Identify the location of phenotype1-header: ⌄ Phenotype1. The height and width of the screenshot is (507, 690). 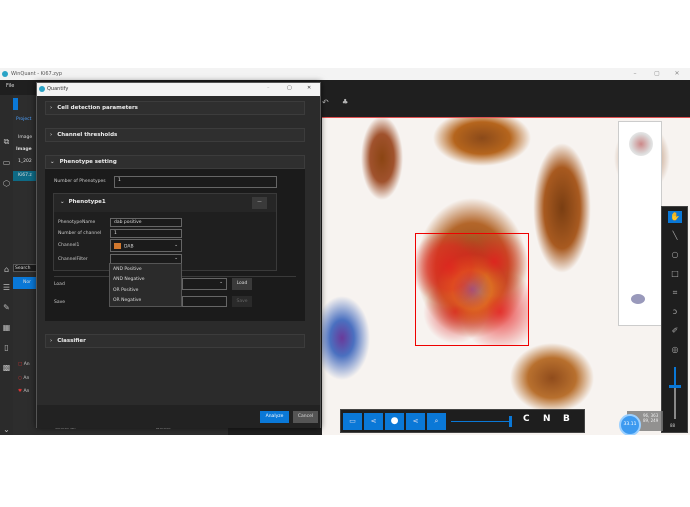
(165, 203).